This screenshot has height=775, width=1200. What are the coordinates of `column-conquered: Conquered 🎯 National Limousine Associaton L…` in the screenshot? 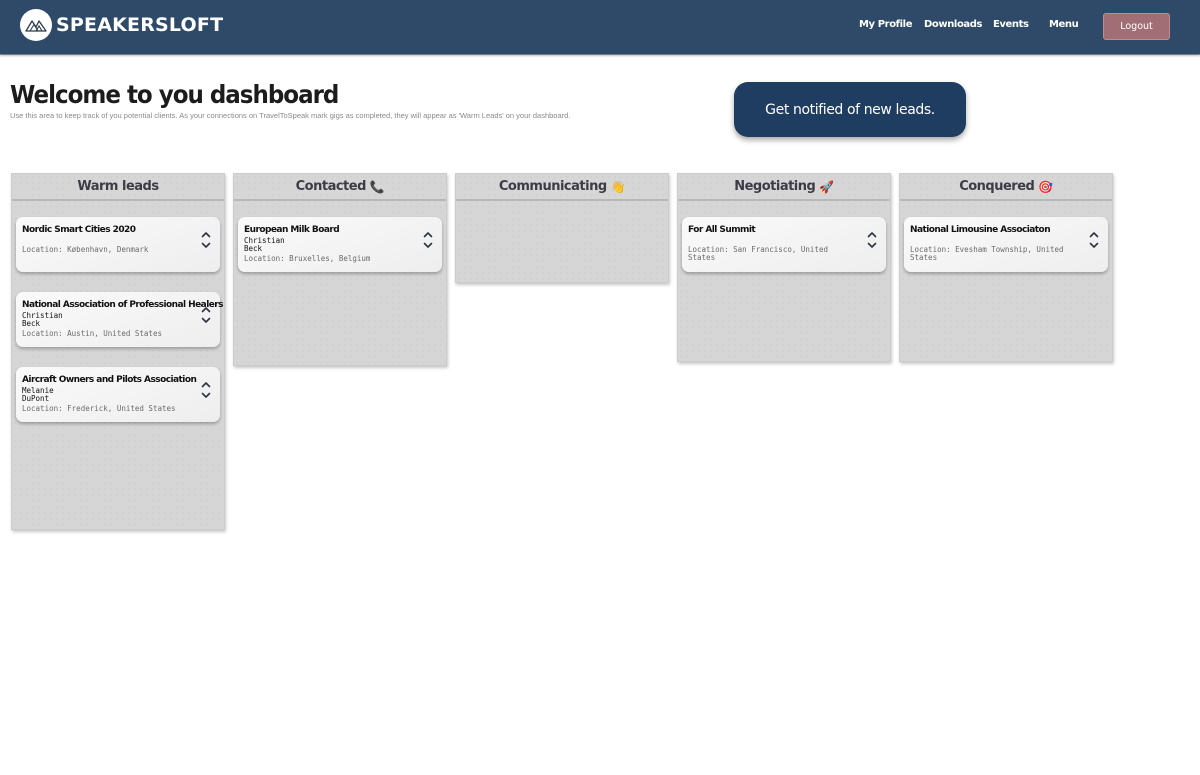 It's located at (1006, 267).